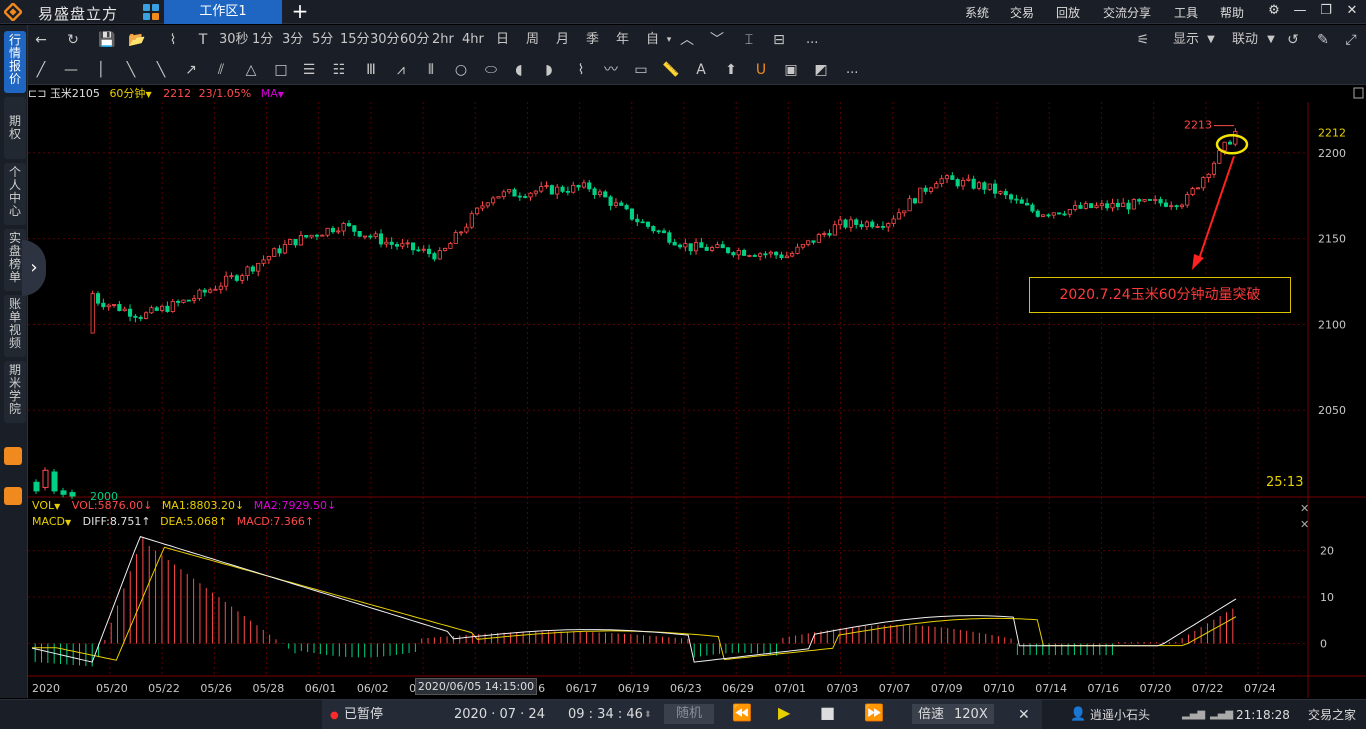  Describe the element at coordinates (415, 40) in the screenshot. I see `period-60m: 60分` at that location.